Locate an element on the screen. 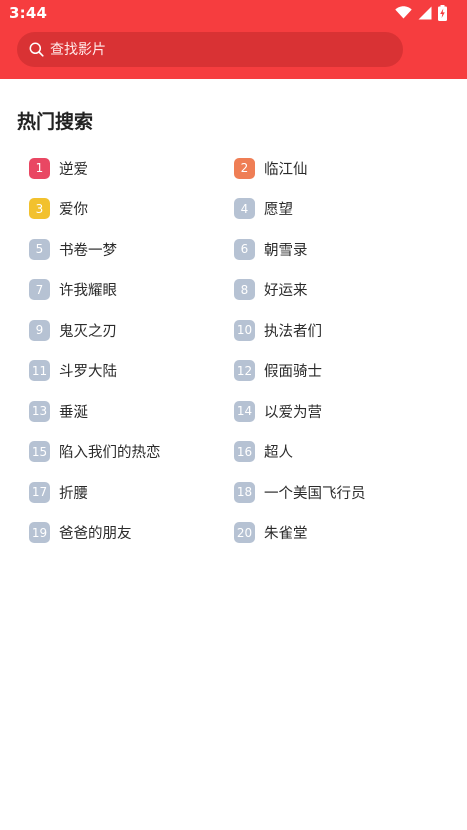 This screenshot has height=830, width=467. status-bar: 3:44 is located at coordinates (233, 13).